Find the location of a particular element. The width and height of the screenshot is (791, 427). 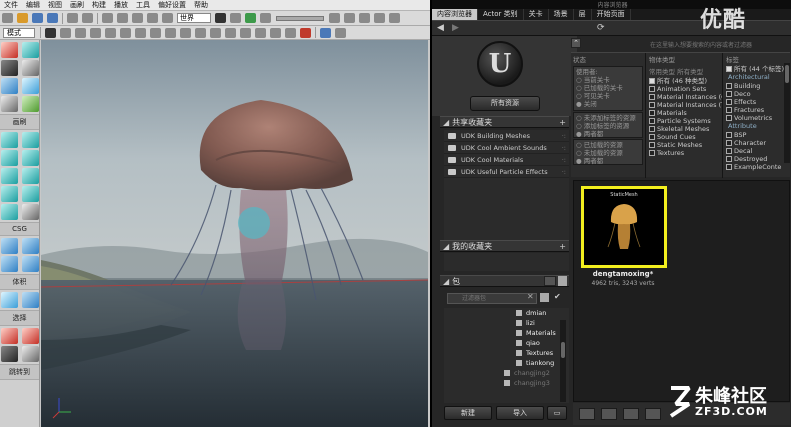

tab-scene: 场景 is located at coordinates (561, 14).